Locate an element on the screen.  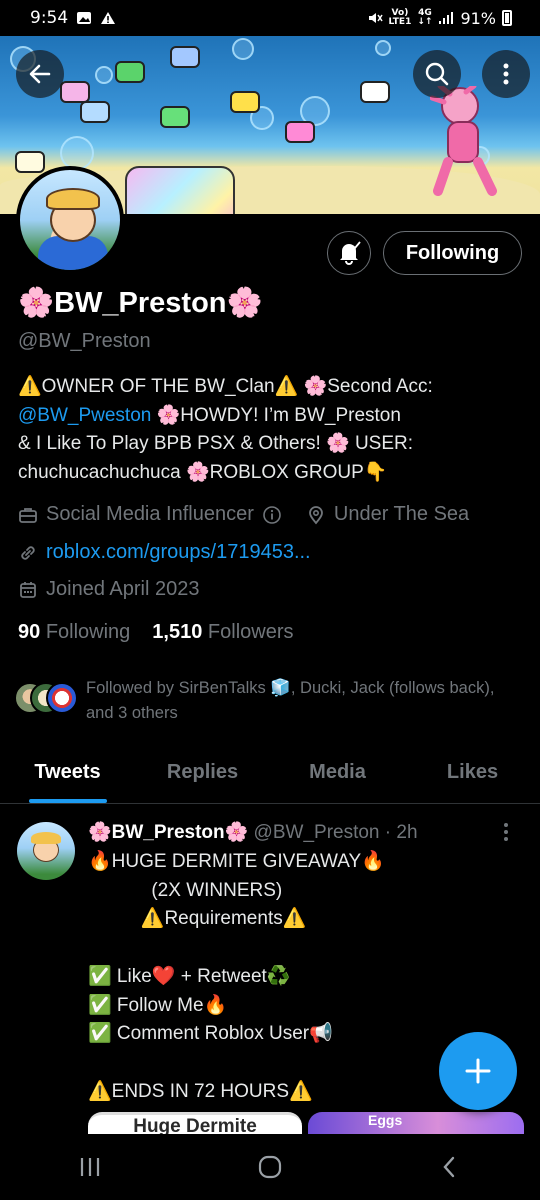
follow-counts: 90 Following 1,510 Followers is located at coordinates (156, 632).